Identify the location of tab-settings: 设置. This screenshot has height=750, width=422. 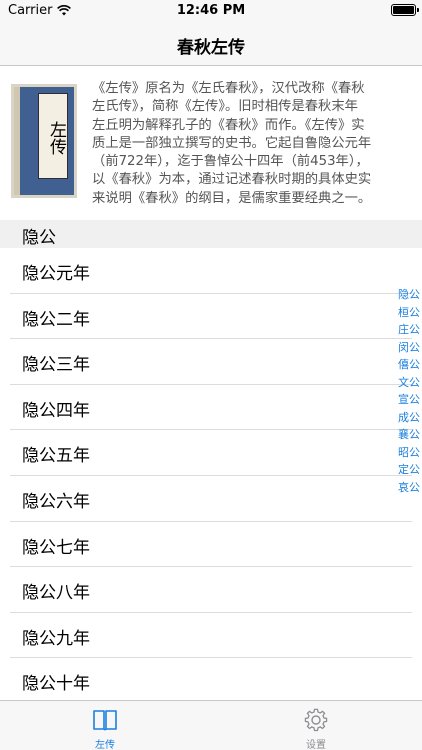
(316, 725).